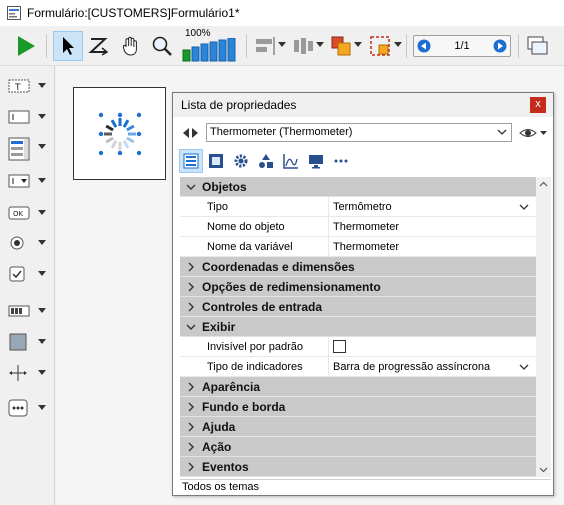 The width and height of the screenshot is (564, 505). I want to click on previous-page-icon, so click(424, 46).